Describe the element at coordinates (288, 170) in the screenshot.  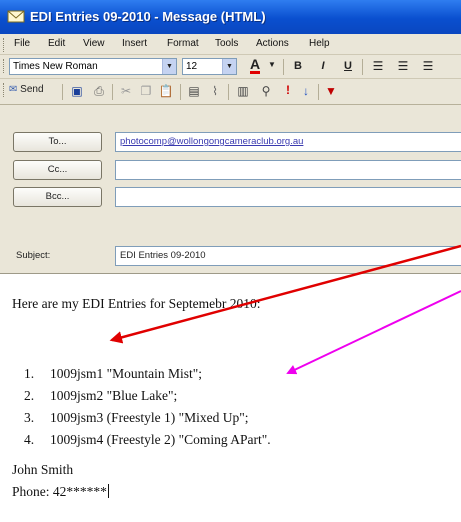
I see `cc-field` at that location.